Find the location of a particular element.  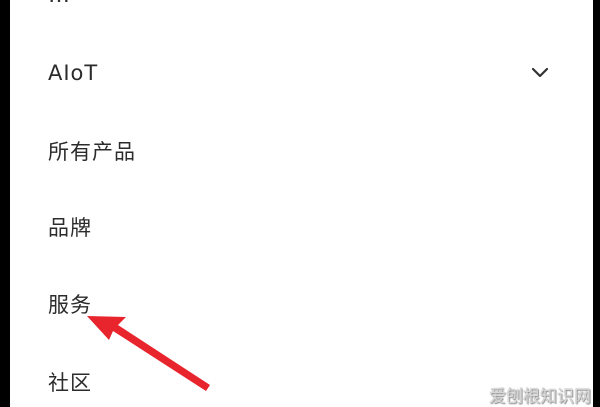

chevron-down-icon is located at coordinates (540, 73).